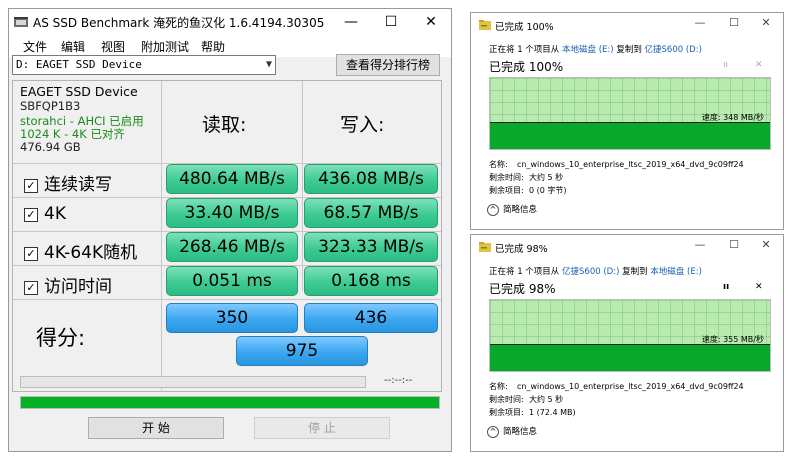 Image resolution: width=800 pixels, height=460 pixels. I want to click on copy-description: 正在将 1 个项目从 亿捷S600 (D:) 复制到 本地磁盘 (E:), so click(595, 272).